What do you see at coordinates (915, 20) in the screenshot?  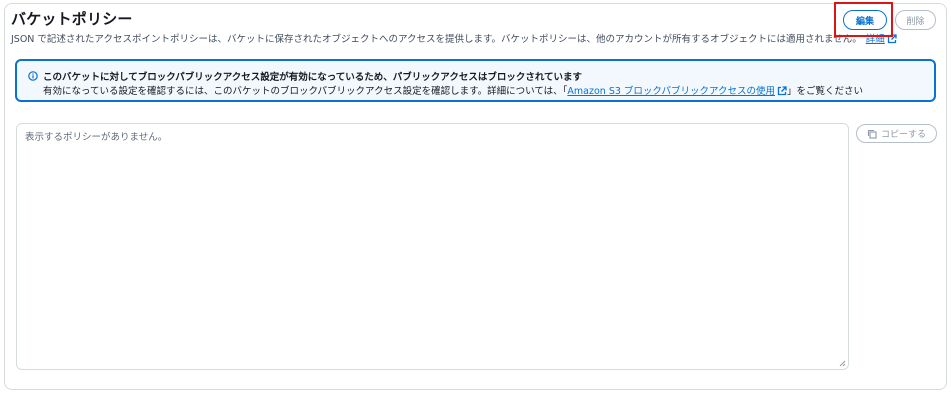 I see `delete-button: 削除` at bounding box center [915, 20].